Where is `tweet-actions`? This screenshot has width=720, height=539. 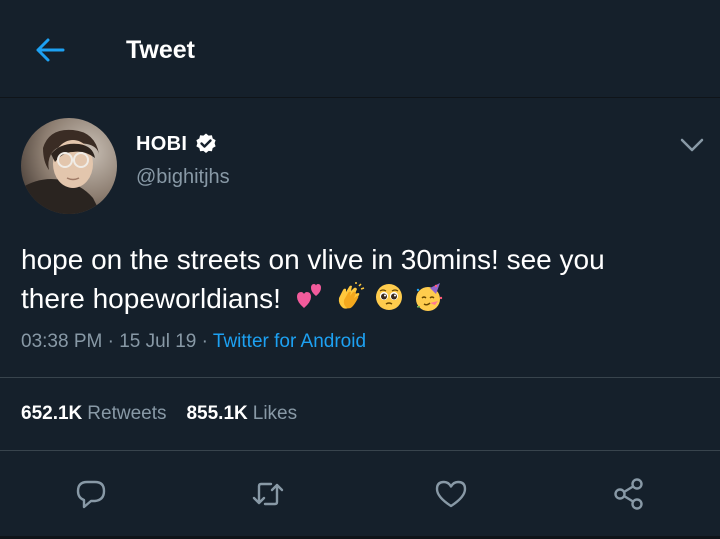
tweet-actions is located at coordinates (360, 493).